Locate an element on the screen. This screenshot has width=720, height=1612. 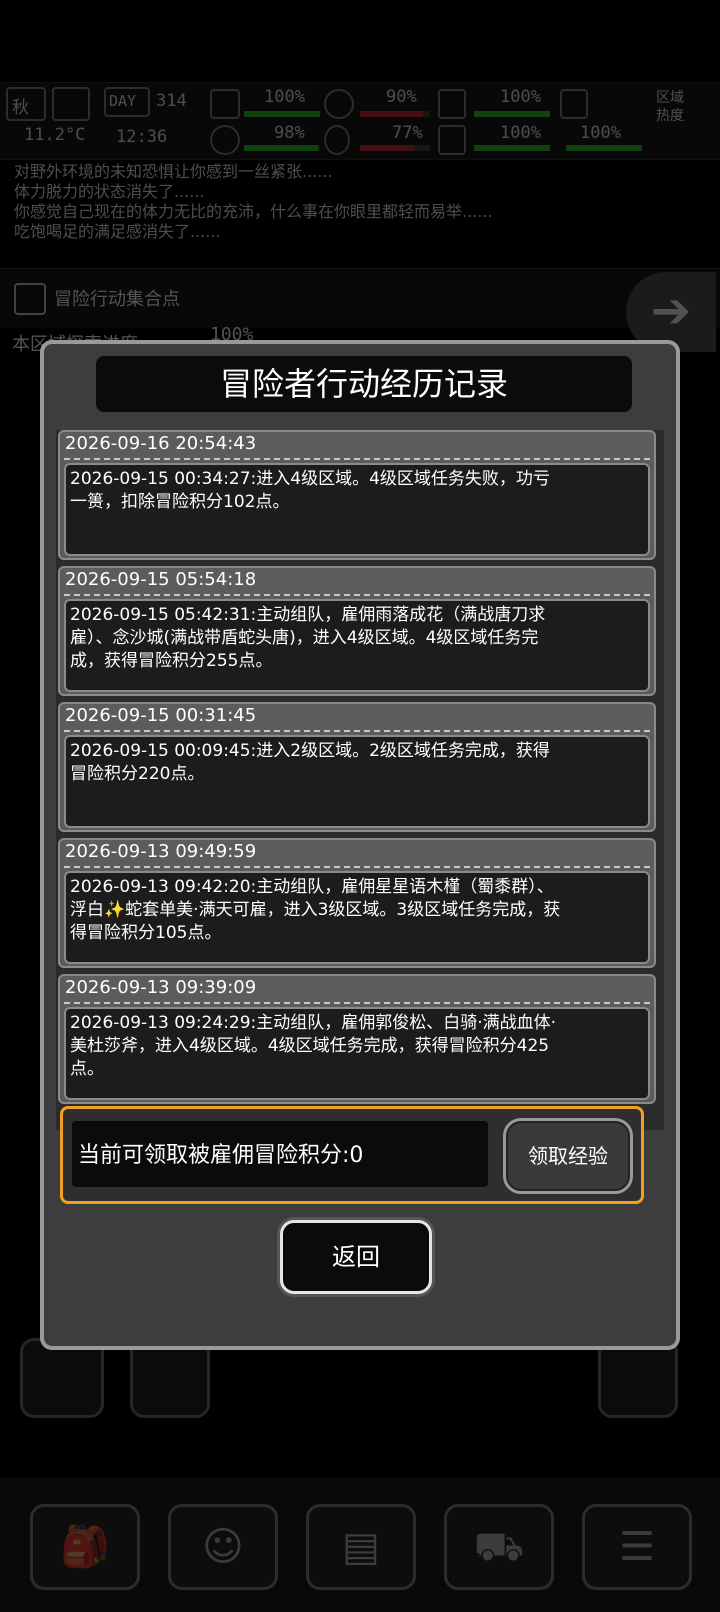
weather-cloud-icon is located at coordinates (71, 104).